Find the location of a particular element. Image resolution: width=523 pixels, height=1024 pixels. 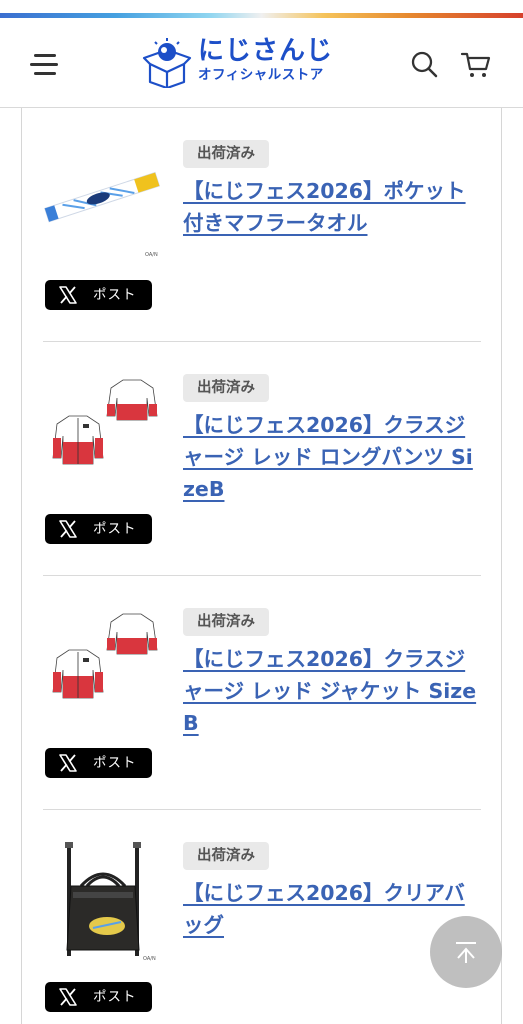

menu-icon is located at coordinates (45, 55).